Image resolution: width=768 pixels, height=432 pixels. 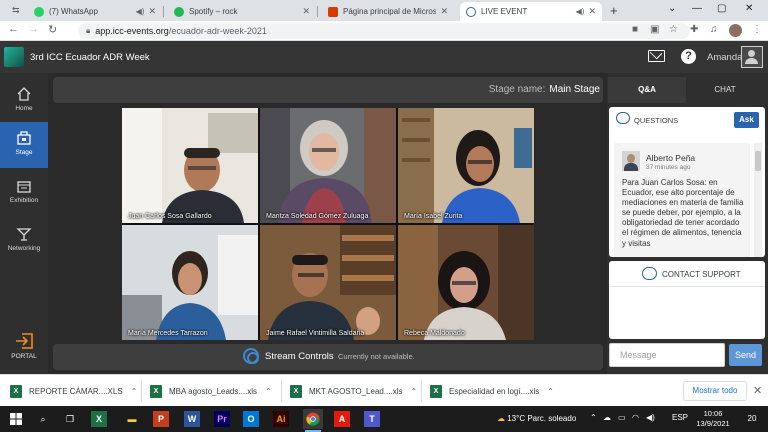 I want to click on search-icon: ⌕, so click(x=43, y=419).